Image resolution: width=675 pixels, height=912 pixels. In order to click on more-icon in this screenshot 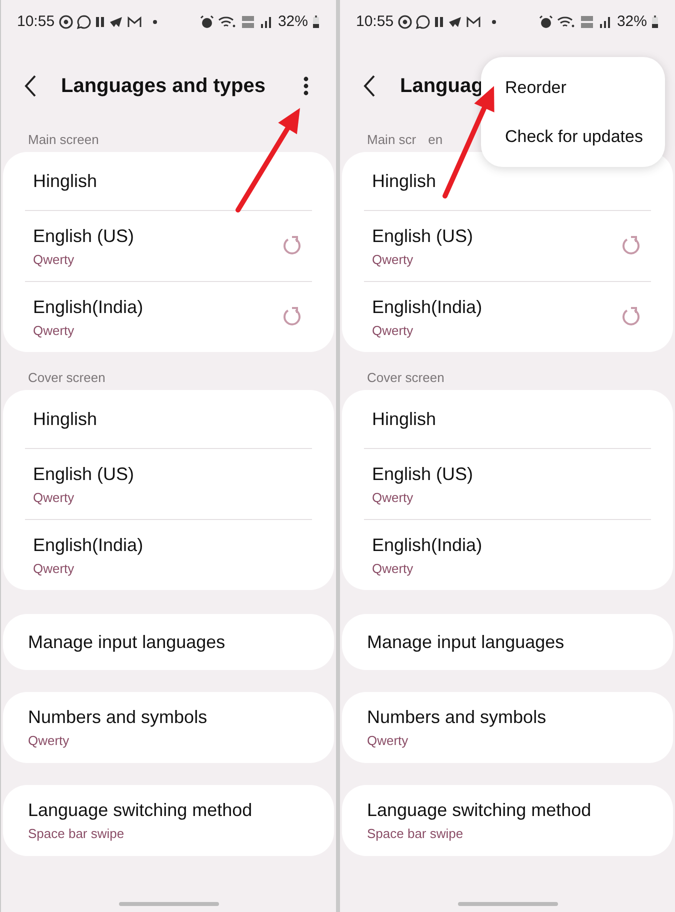, I will do `click(306, 86)`.